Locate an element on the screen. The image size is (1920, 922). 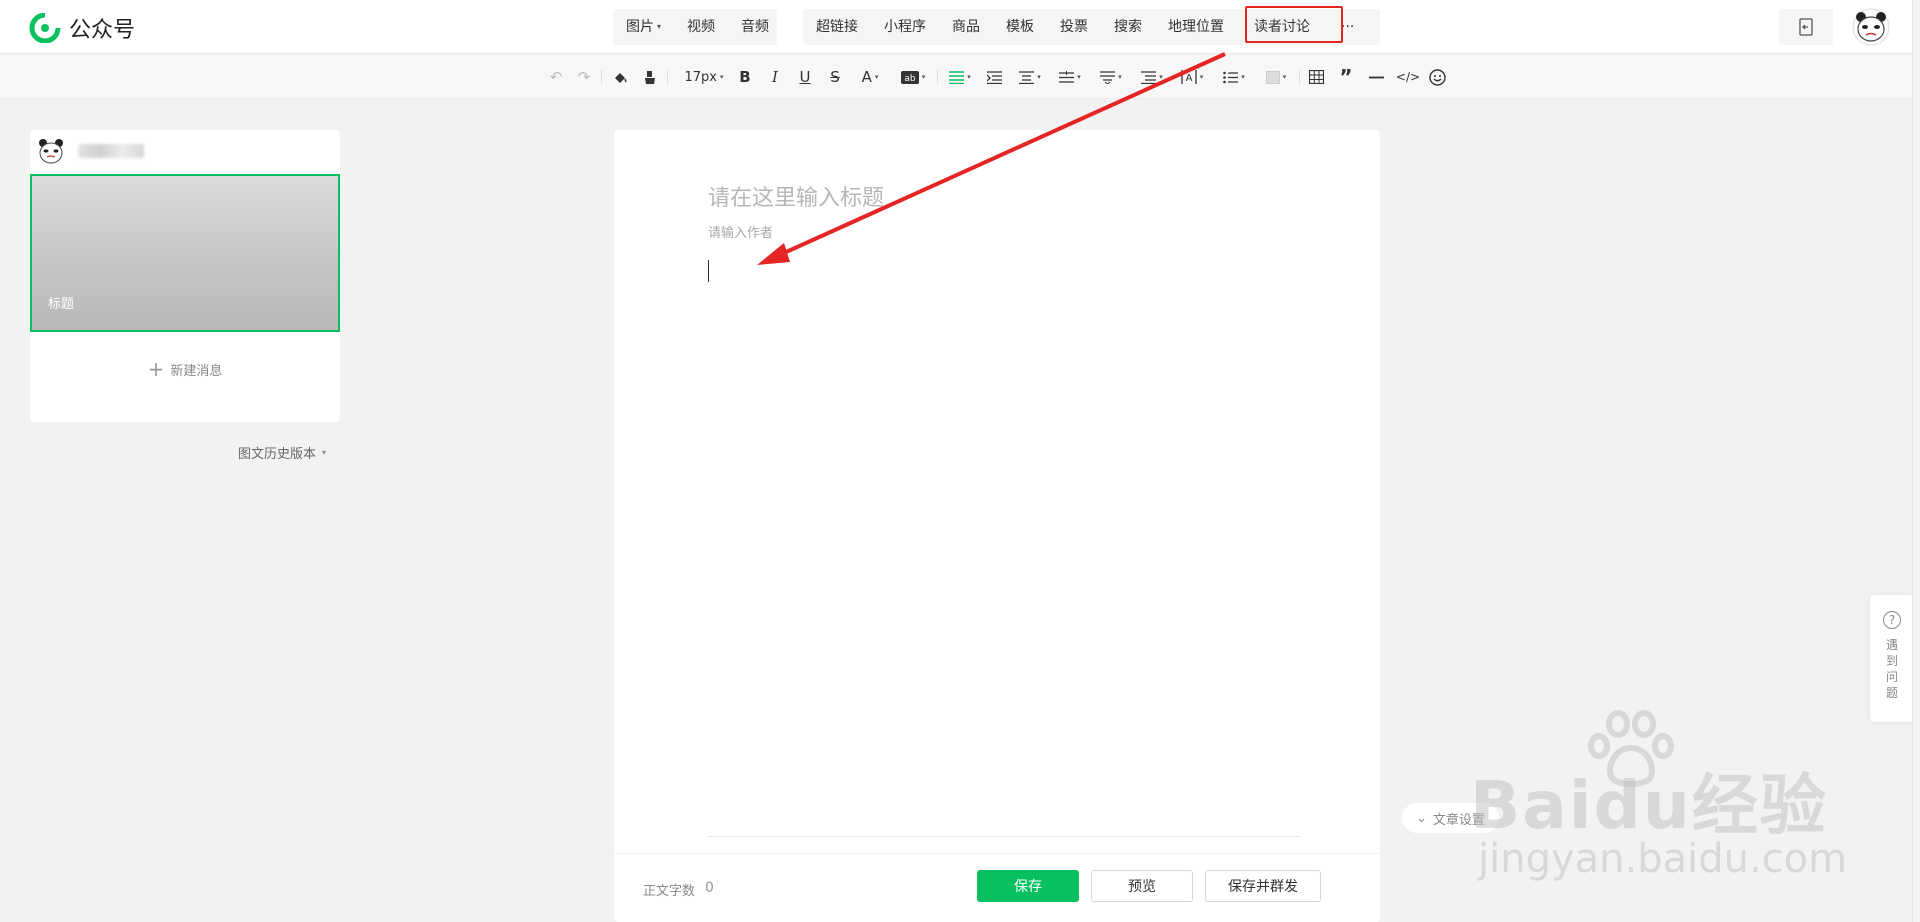
svg-text: ab is located at coordinates (910, 79).